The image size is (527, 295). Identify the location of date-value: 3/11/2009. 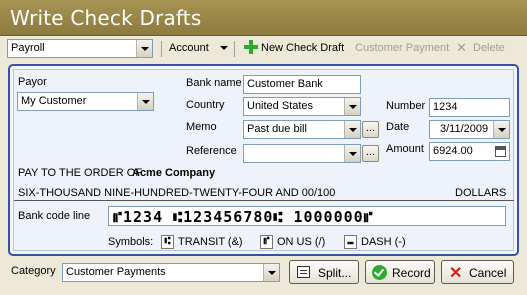
(464, 129).